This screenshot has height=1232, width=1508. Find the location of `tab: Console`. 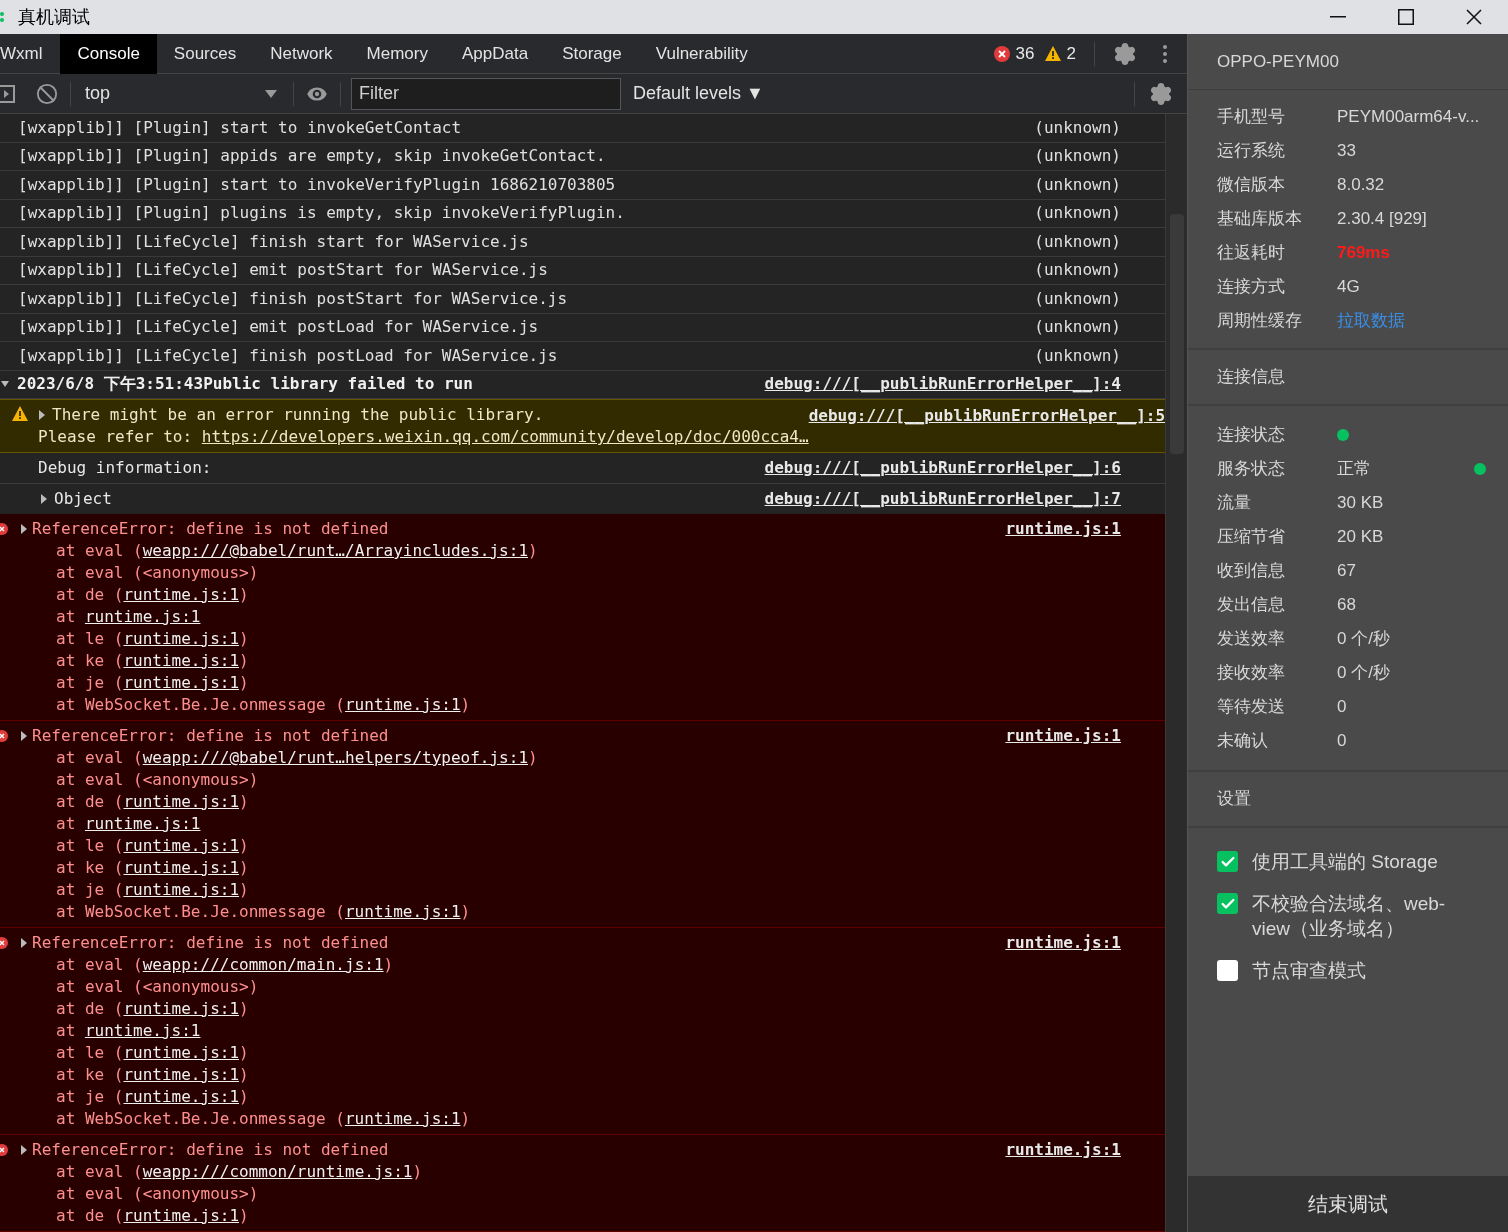

tab: Console is located at coordinates (108, 53).